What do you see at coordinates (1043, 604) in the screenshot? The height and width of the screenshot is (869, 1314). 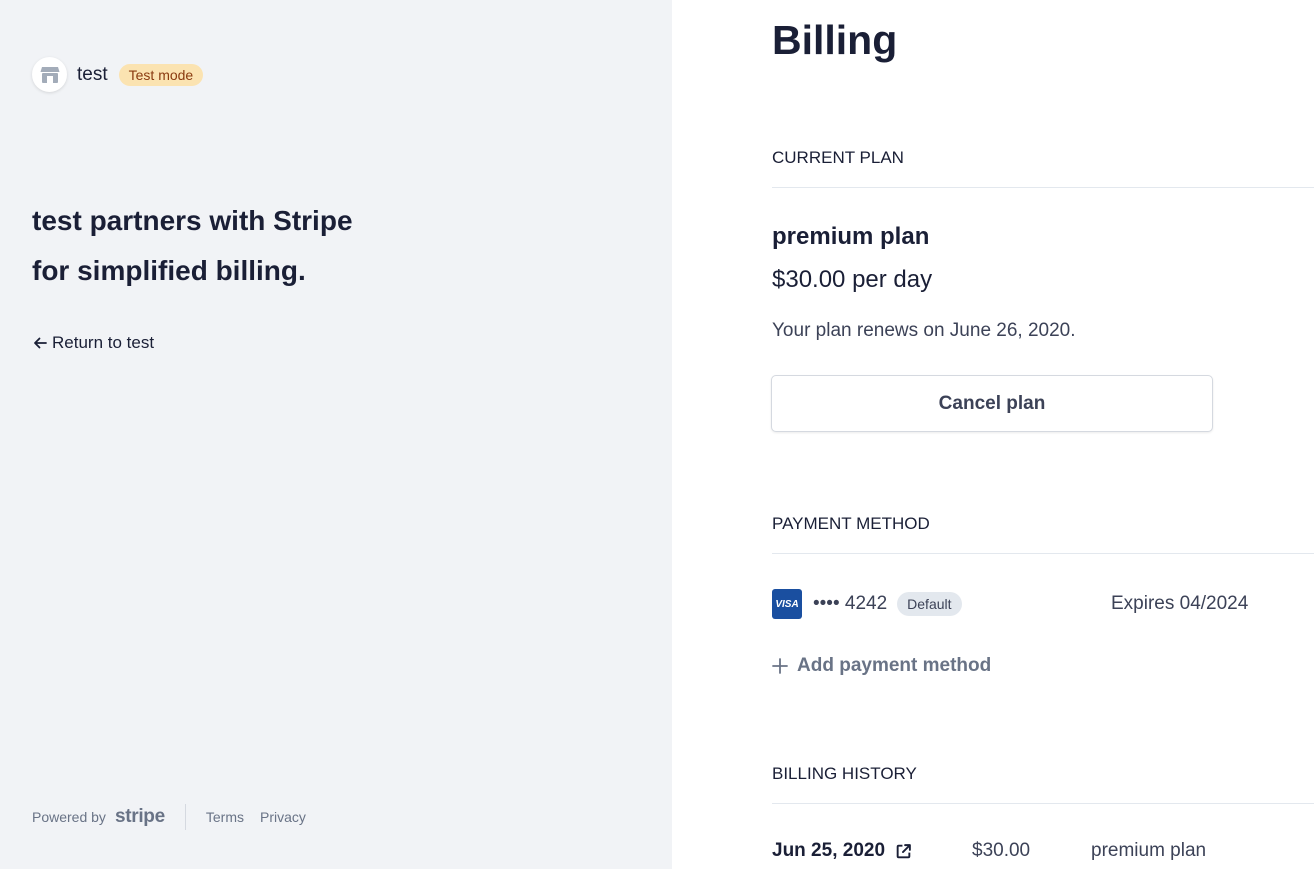 I see `payment-method-row: VISA •••• 4242 Default Expires 04/2024` at bounding box center [1043, 604].